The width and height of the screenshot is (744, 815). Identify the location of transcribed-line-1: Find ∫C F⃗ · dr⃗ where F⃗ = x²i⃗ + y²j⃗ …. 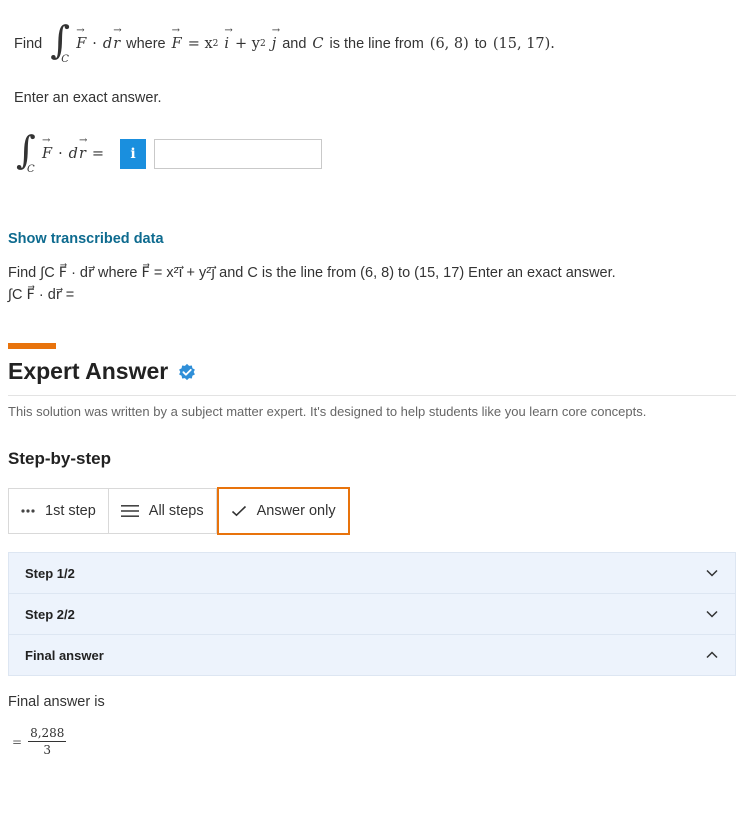
(312, 273).